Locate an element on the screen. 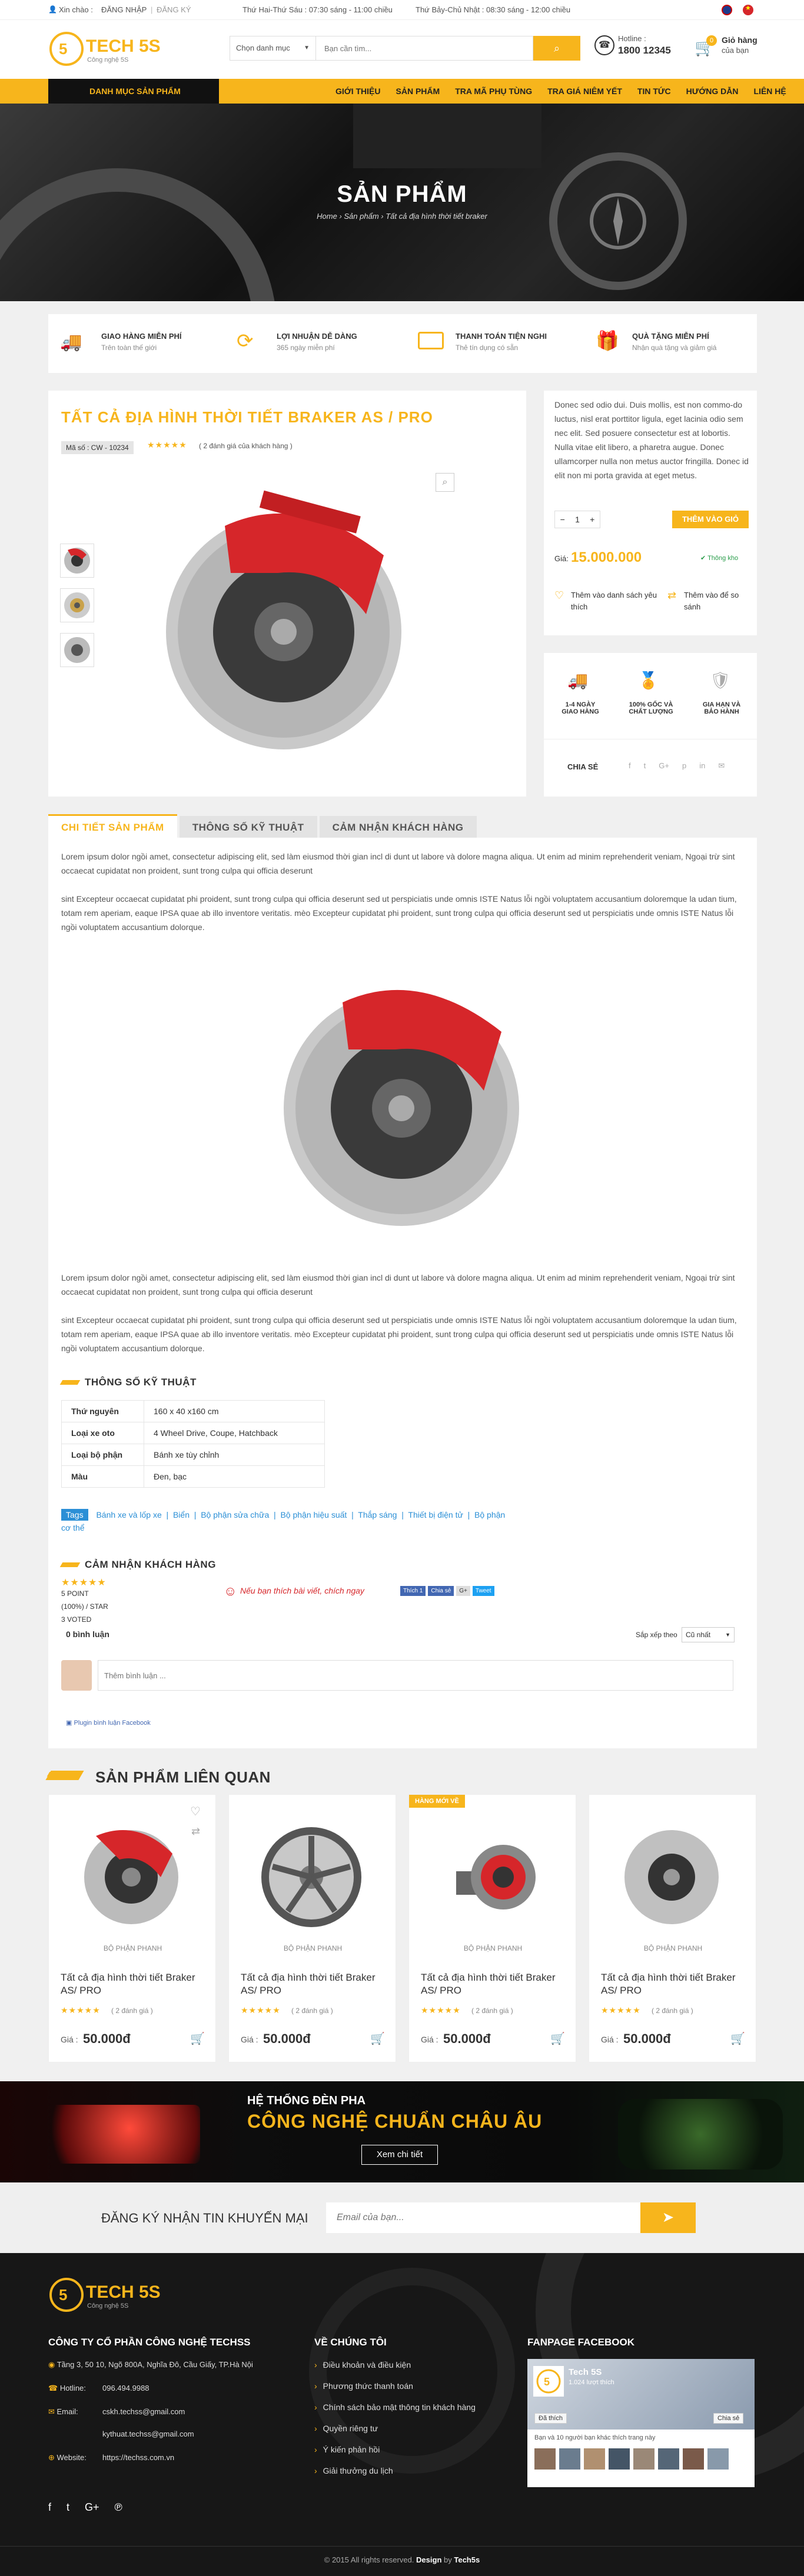 Image resolution: width=804 pixels, height=2576 pixels. newsletter-submit-button: ➤ is located at coordinates (668, 2217).